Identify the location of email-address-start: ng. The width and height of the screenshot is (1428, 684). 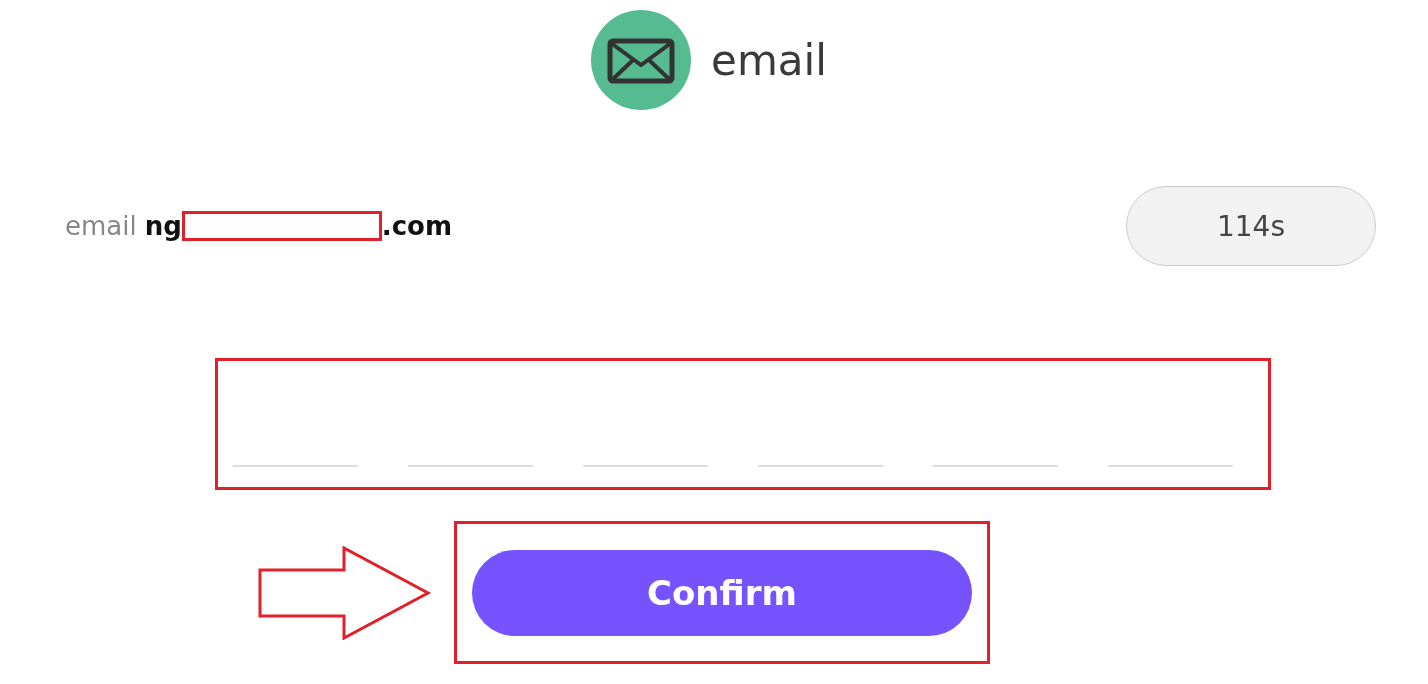
(163, 226).